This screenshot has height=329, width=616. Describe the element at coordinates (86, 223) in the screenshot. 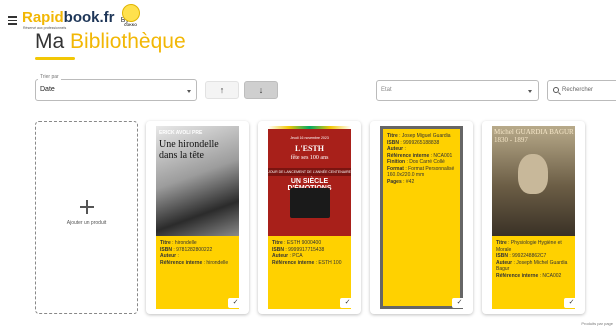

I see `add-product-label: Ajouter un produit` at that location.